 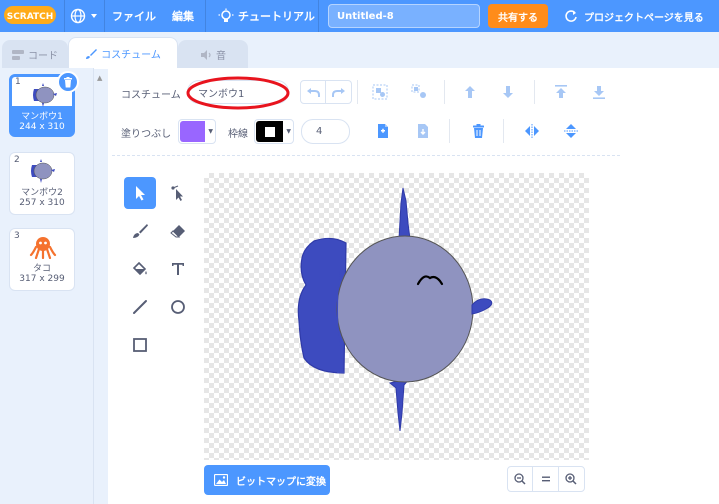 I want to click on eraser-tool, so click(x=178, y=231).